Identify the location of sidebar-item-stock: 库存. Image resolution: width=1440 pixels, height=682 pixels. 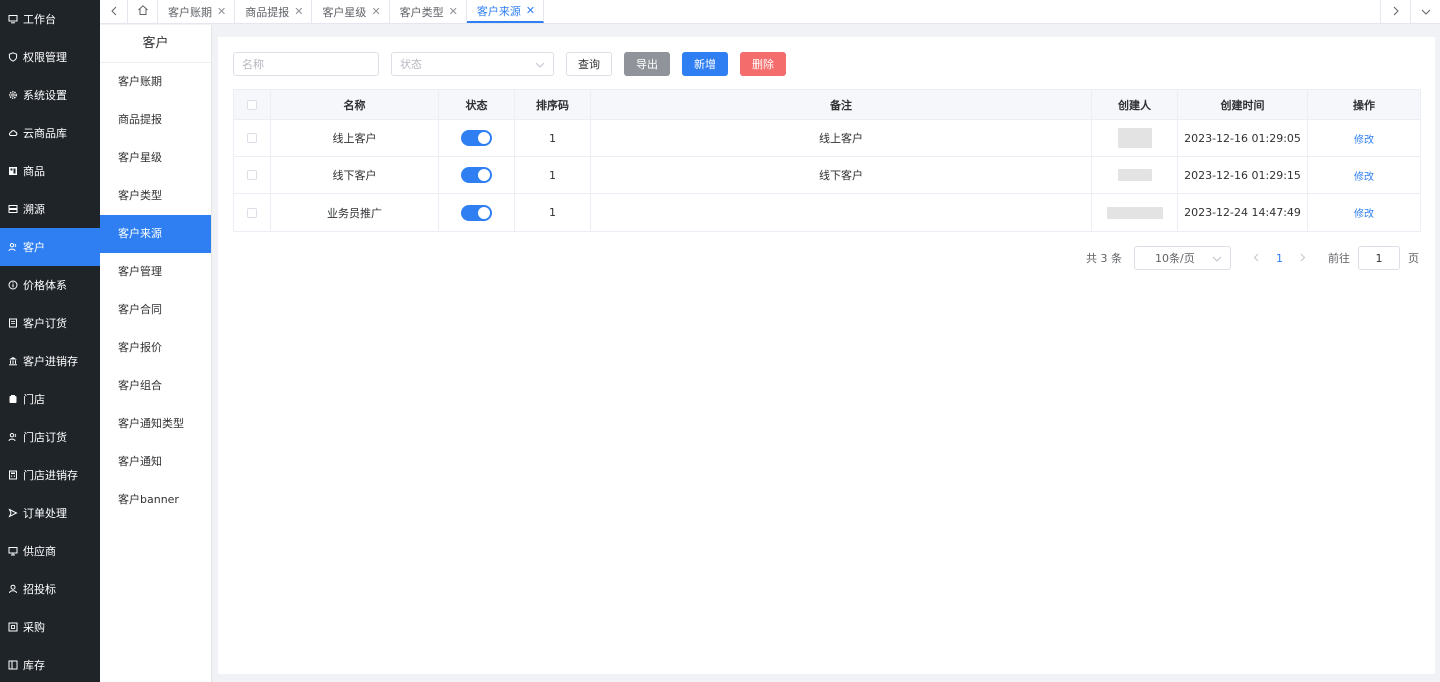
(50, 664).